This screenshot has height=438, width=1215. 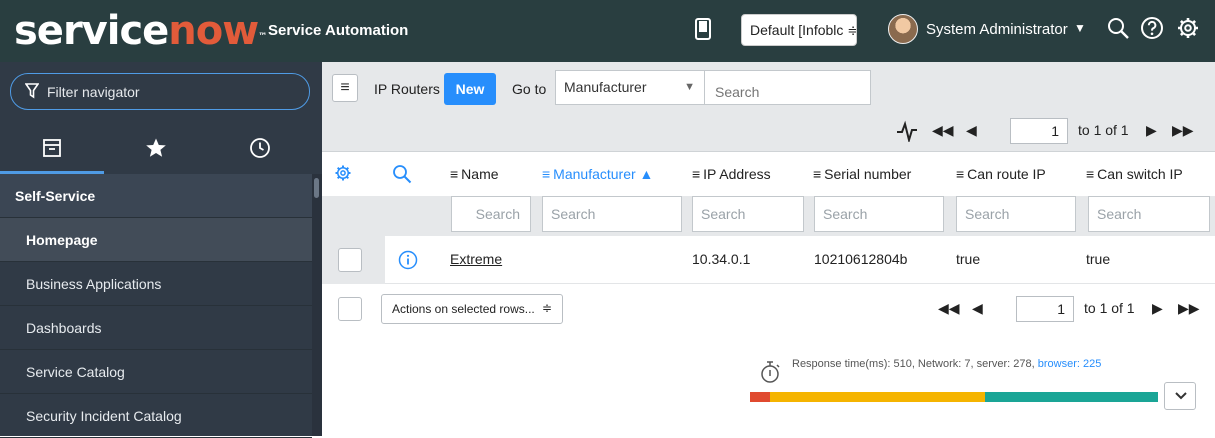 I want to click on search-name-input: Search, so click(x=491, y=214).